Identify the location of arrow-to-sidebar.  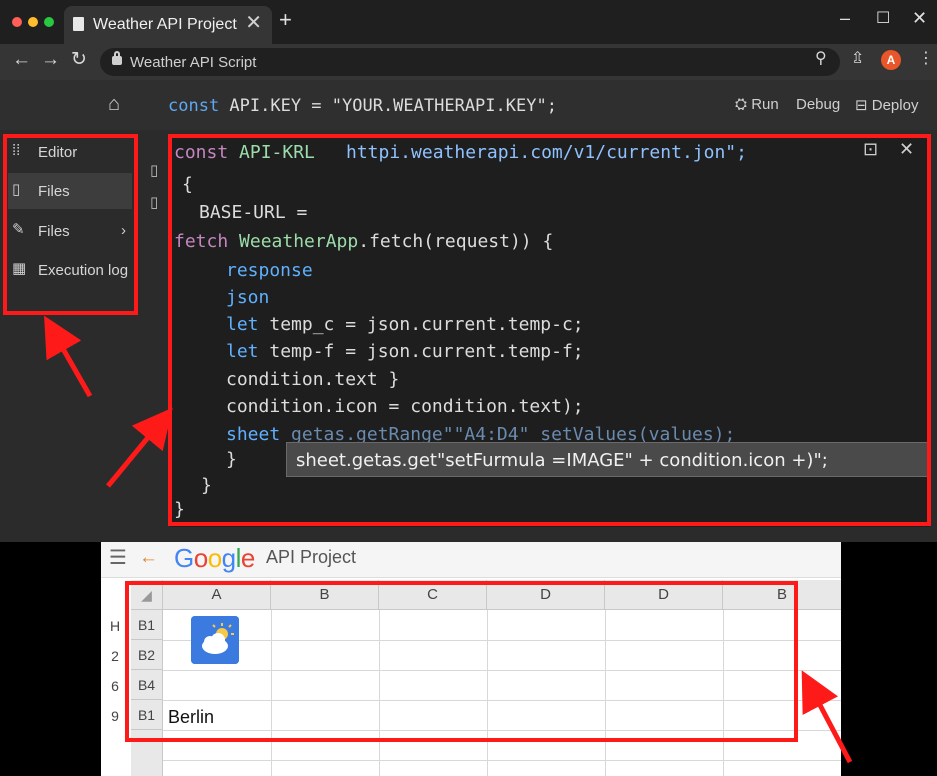
(68, 356).